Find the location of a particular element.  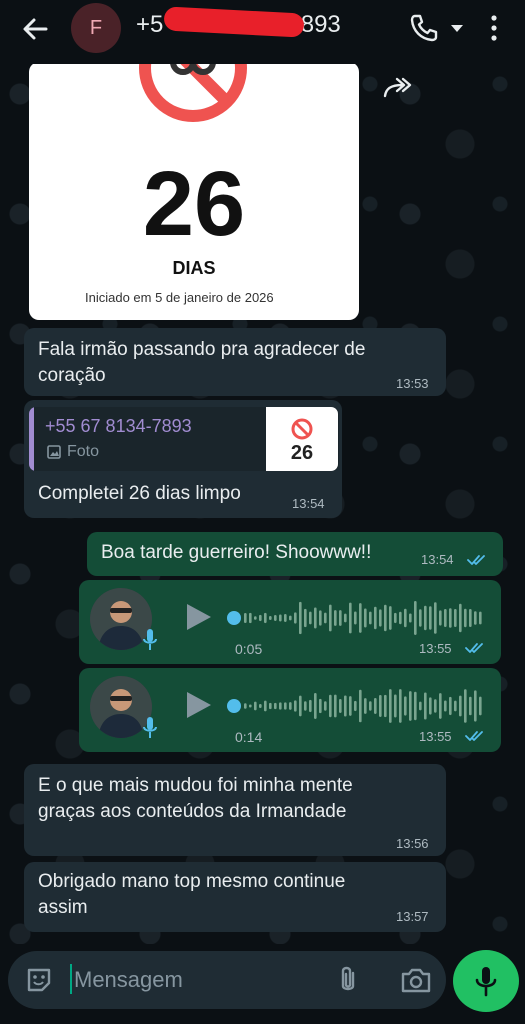

more-options-icon is located at coordinates (494, 28).